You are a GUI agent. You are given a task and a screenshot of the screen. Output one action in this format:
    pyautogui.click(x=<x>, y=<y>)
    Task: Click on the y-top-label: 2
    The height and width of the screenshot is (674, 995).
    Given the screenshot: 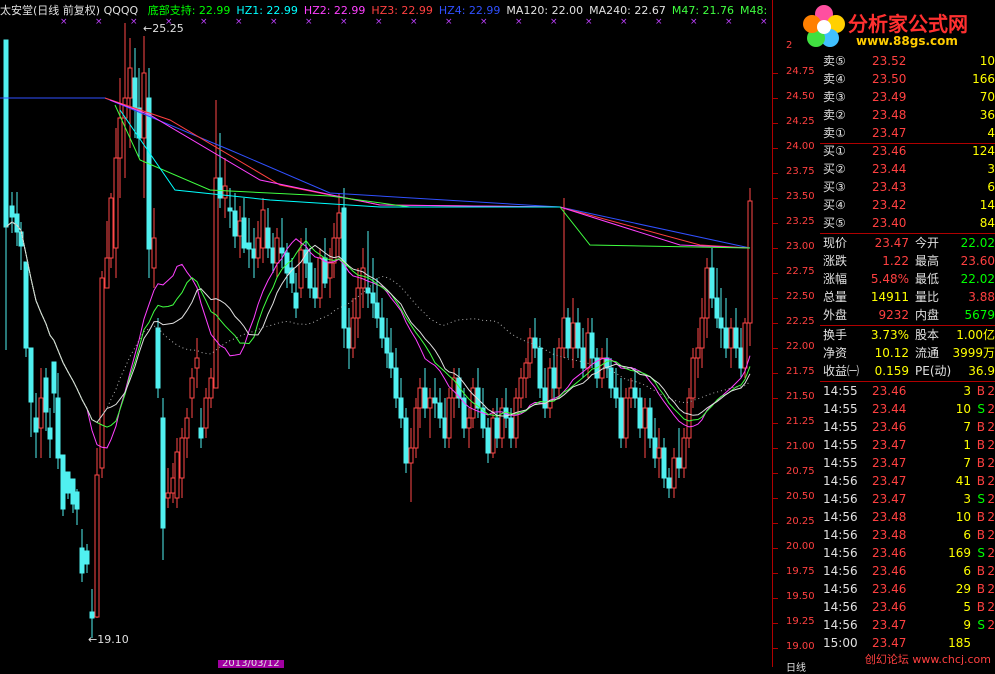 What is the action you would take?
    pyautogui.click(x=789, y=45)
    